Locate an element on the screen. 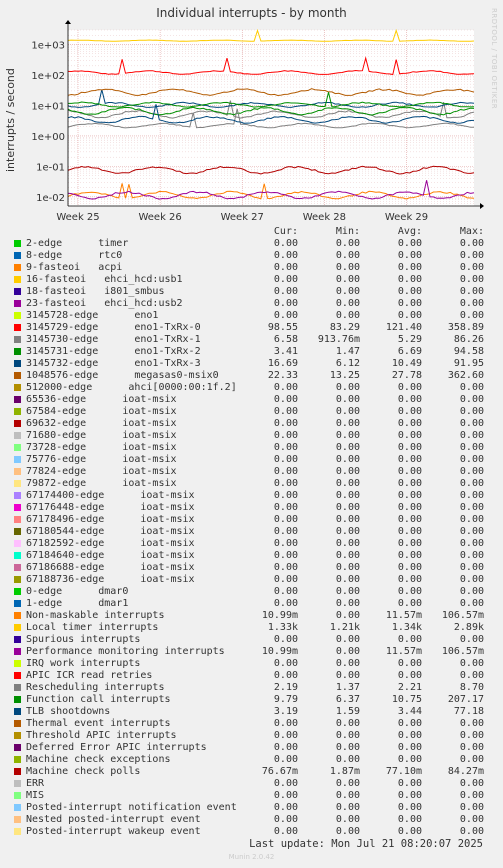 This screenshot has height=868, width=503. legend-series-name: 69632-edge ioat-msix is located at coordinates (101, 423).